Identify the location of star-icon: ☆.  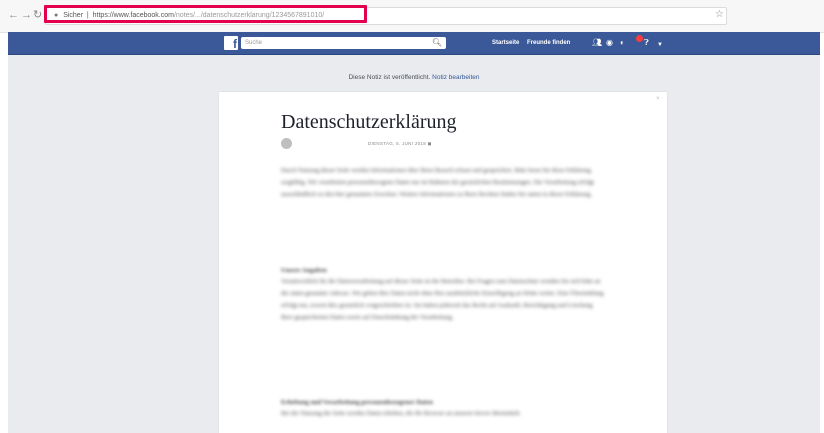
(719, 15).